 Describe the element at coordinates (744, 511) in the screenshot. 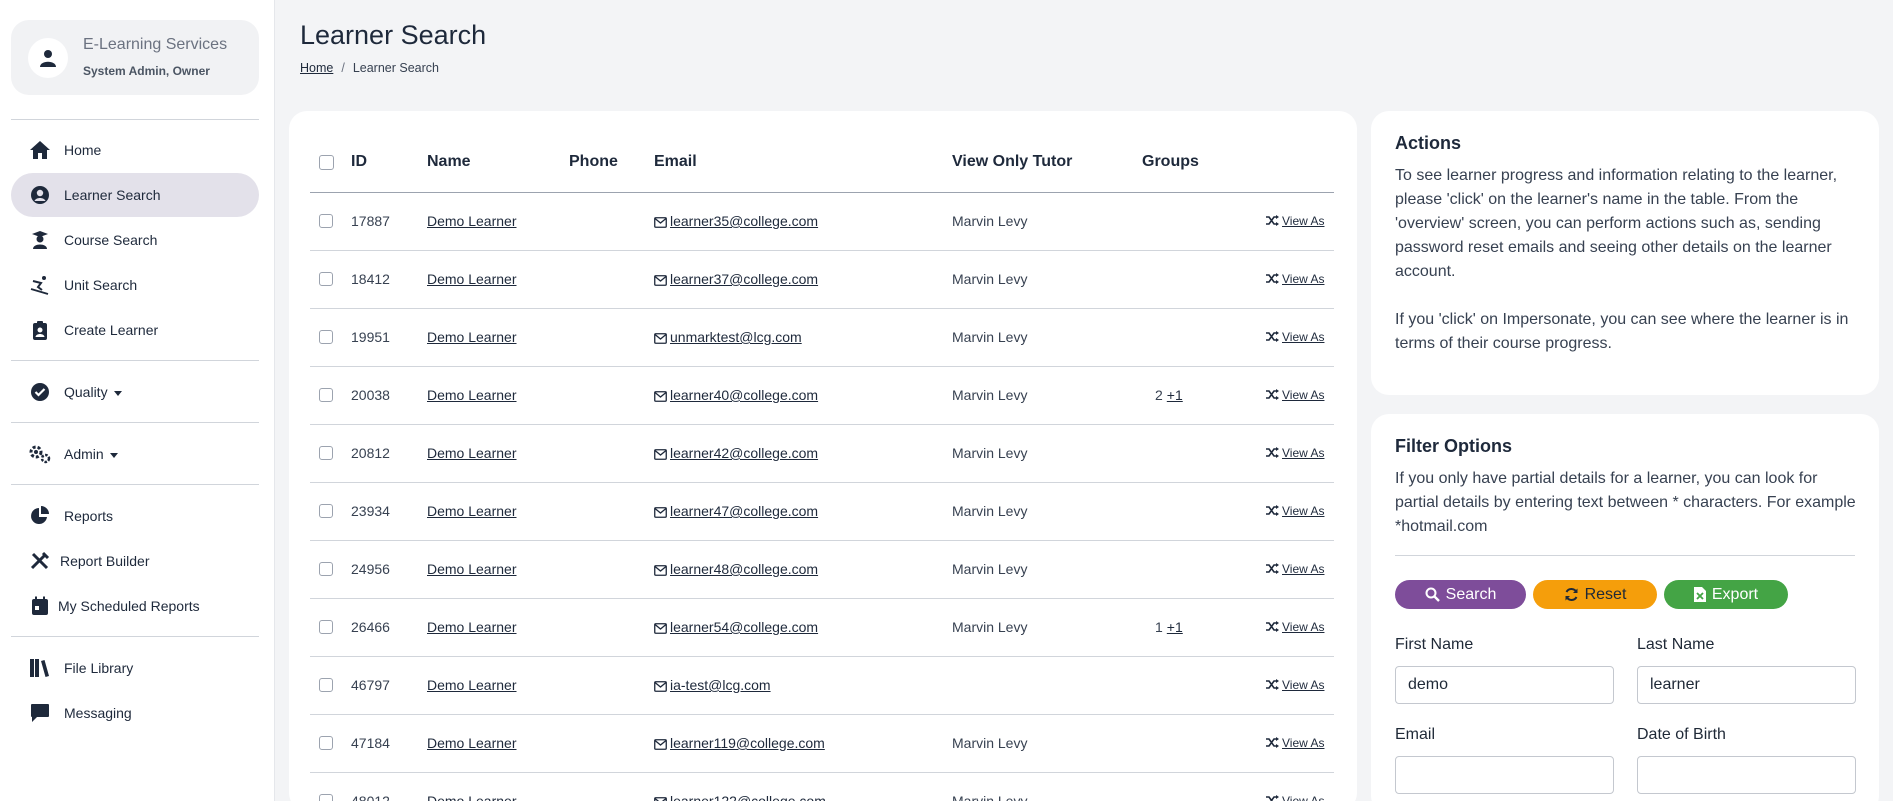

I see `email-link: learner47@college.com` at that location.